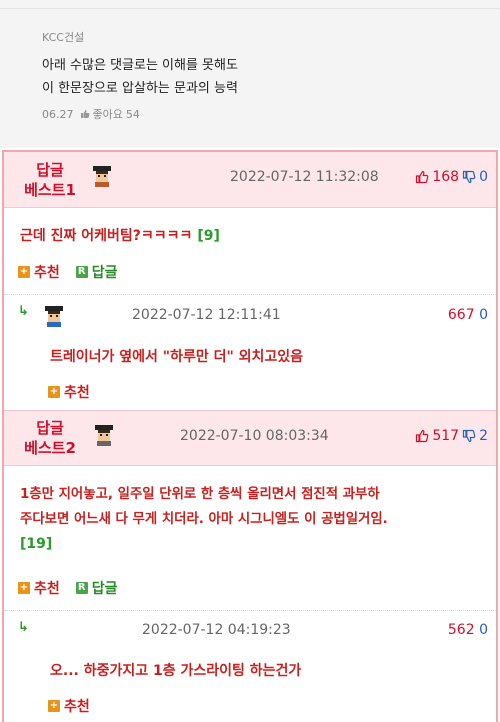 This screenshot has width=500, height=722. I want to click on like-button: 좋아요 54, so click(110, 114).